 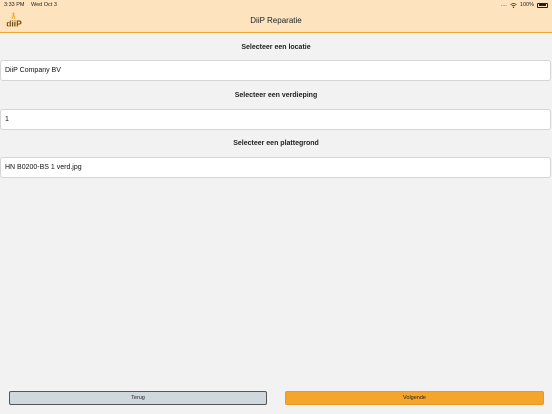 What do you see at coordinates (33, 70) in the screenshot?
I see `location-value: DiiP Company BV` at bounding box center [33, 70].